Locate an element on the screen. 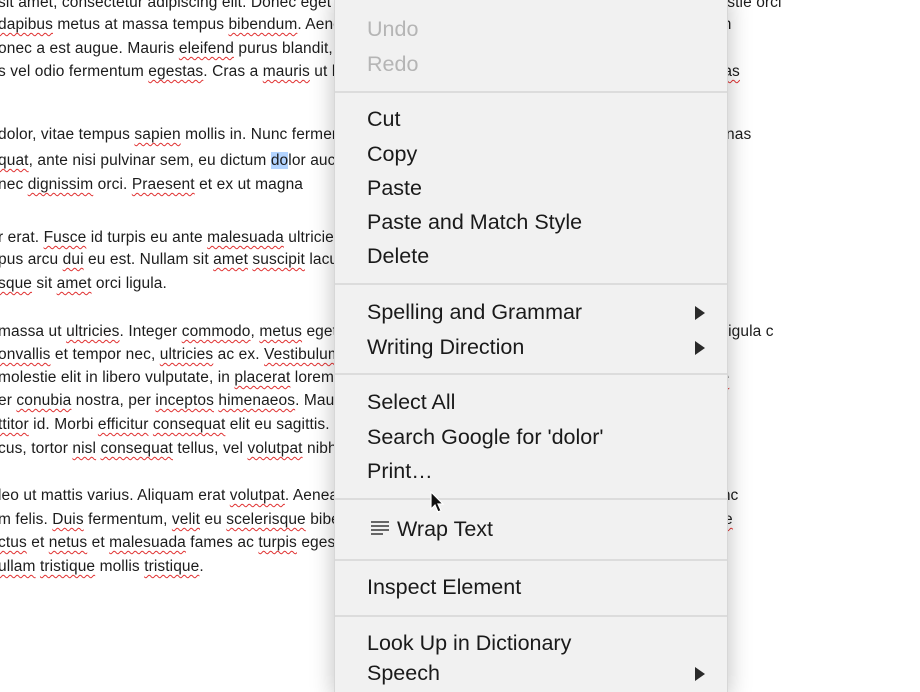  menu-item-look-up-dictionary: Look Up in Dictionary is located at coordinates (531, 643).